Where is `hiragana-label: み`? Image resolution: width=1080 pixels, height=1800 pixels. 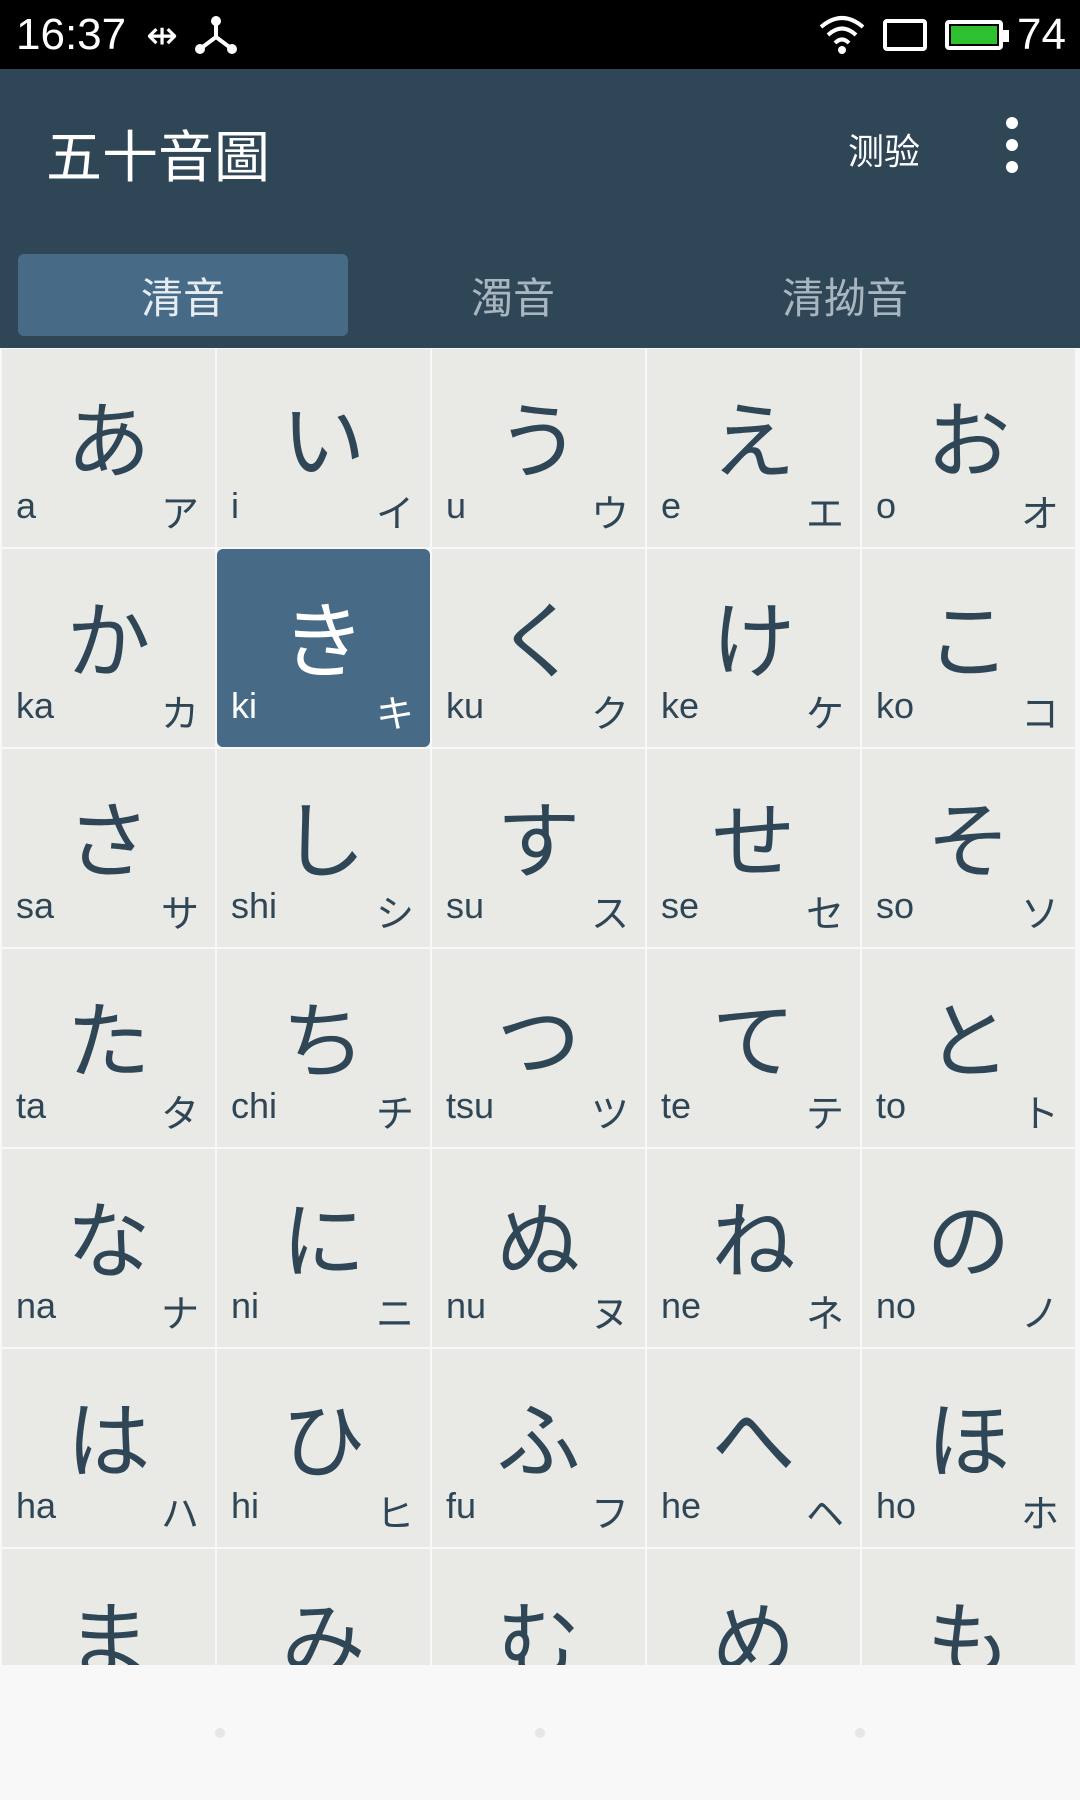
hiragana-label: み is located at coordinates (323, 1629).